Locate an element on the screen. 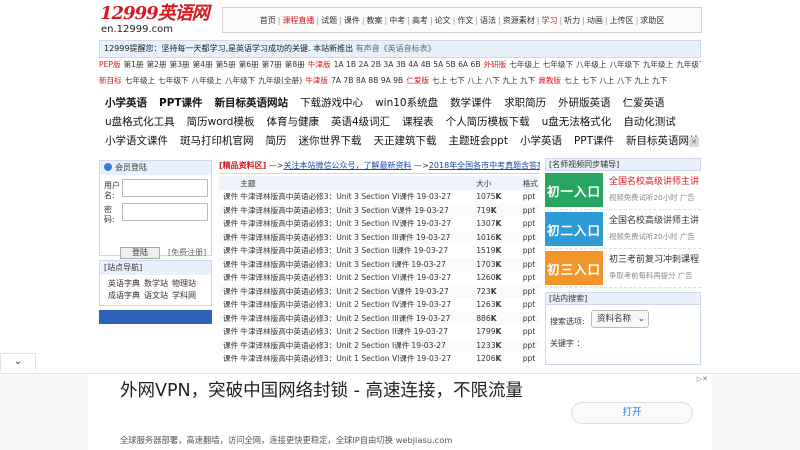  featured-link: 外研版英语 is located at coordinates (584, 102).